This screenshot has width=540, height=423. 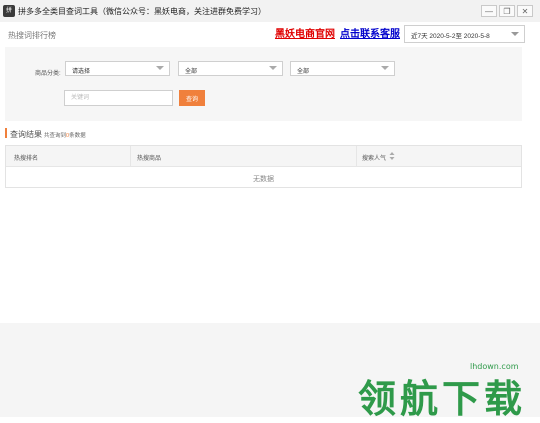 I want to click on category-select-3: 全部, so click(x=342, y=68).